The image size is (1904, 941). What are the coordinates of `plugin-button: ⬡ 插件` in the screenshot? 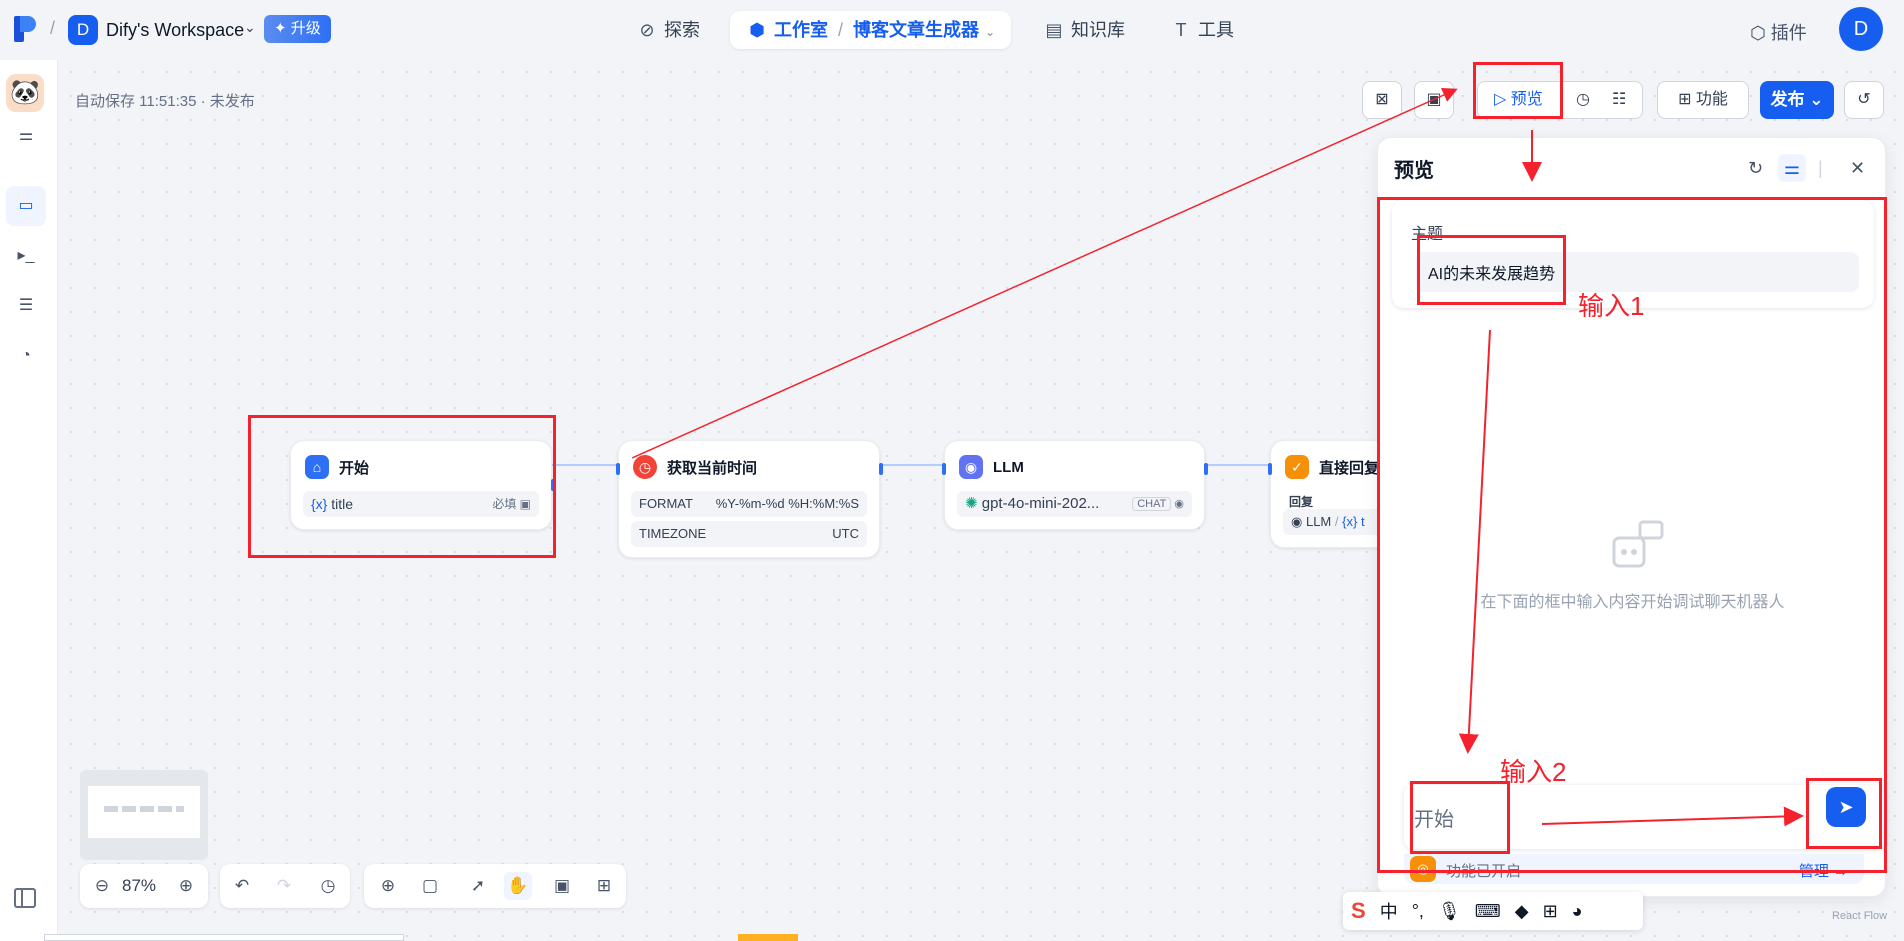 It's located at (1778, 32).